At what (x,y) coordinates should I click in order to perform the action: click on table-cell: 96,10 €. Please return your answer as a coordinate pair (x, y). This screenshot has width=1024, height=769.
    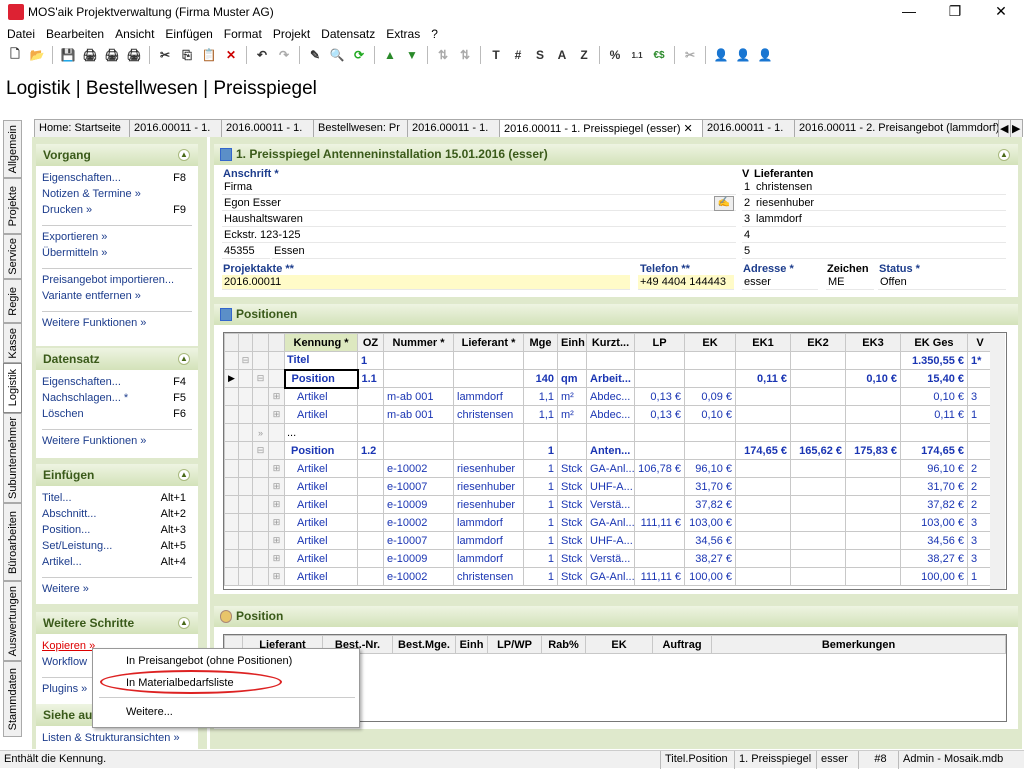
    Looking at the image, I should click on (934, 468).